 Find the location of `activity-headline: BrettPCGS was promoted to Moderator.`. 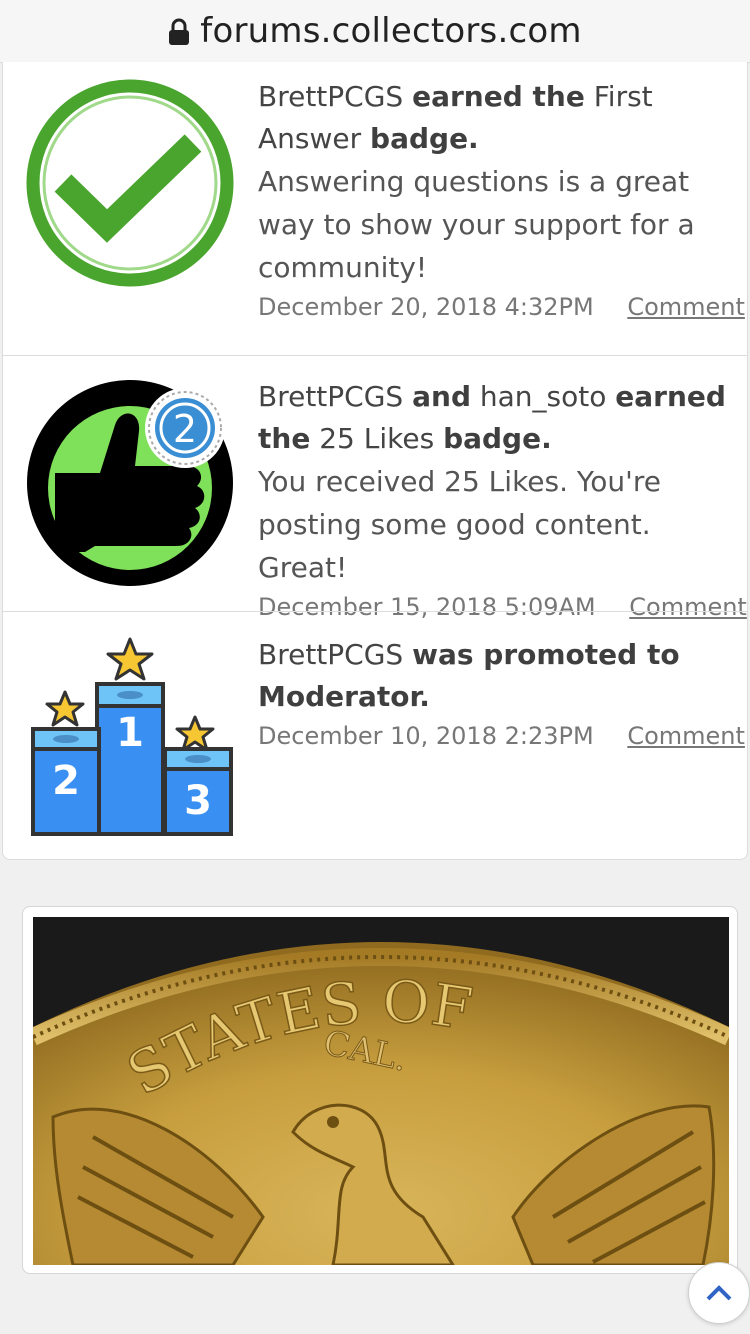

activity-headline: BrettPCGS was promoted to Moderator. is located at coordinates (496, 676).